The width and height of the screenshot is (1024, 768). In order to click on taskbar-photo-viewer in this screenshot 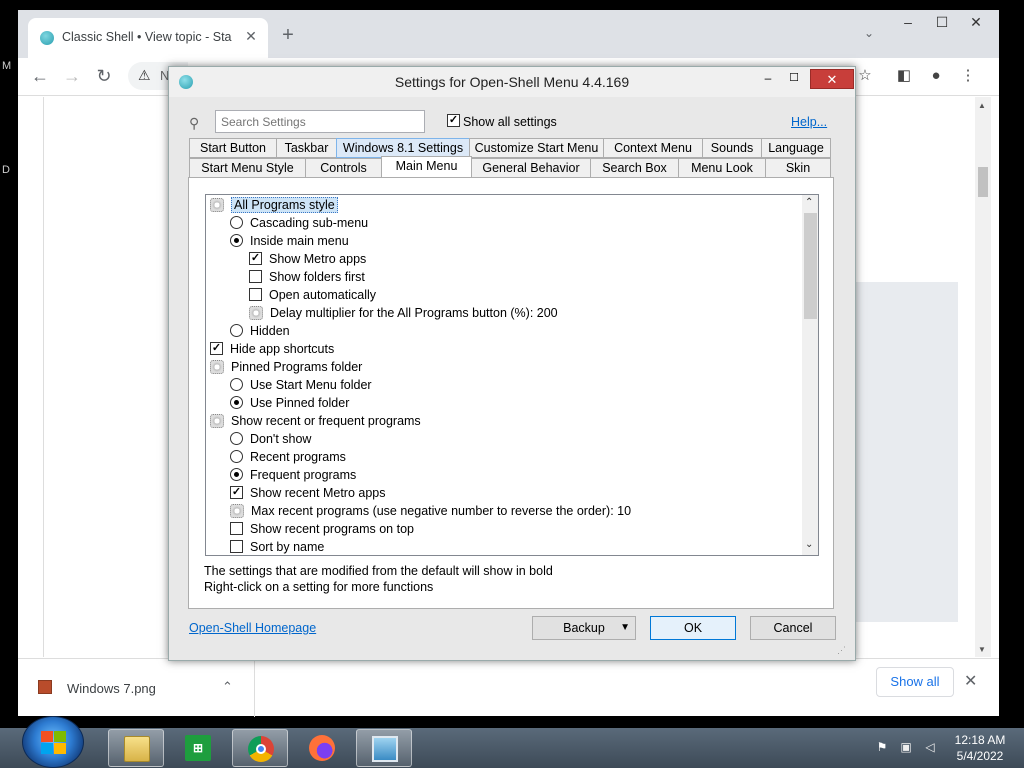, I will do `click(384, 748)`.